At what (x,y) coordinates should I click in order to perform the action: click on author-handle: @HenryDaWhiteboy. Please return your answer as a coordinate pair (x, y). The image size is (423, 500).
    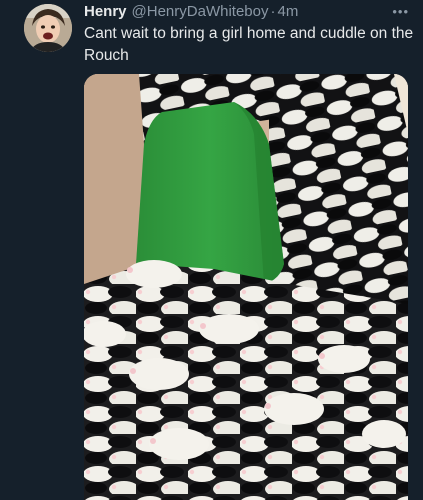
    Looking at the image, I should click on (200, 12).